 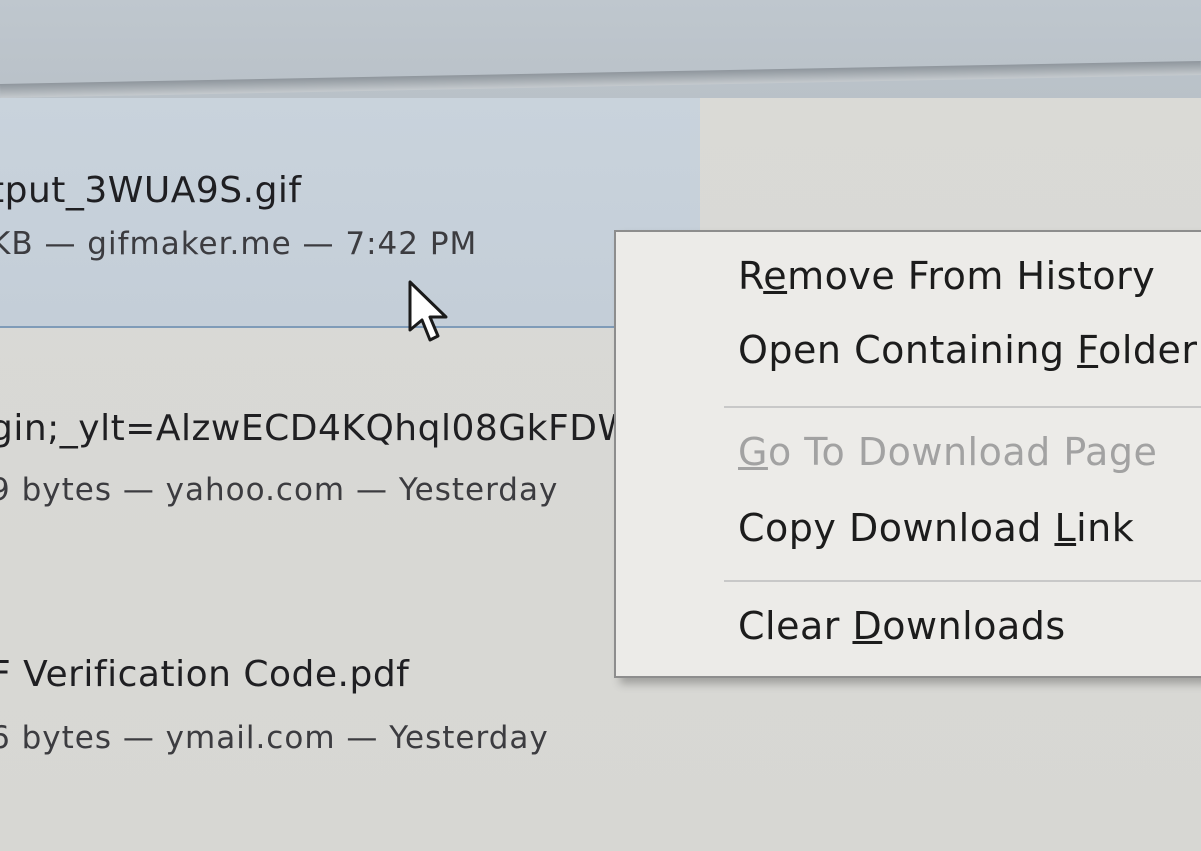 I want to click on menu-label-part: ink, so click(x=1105, y=528).